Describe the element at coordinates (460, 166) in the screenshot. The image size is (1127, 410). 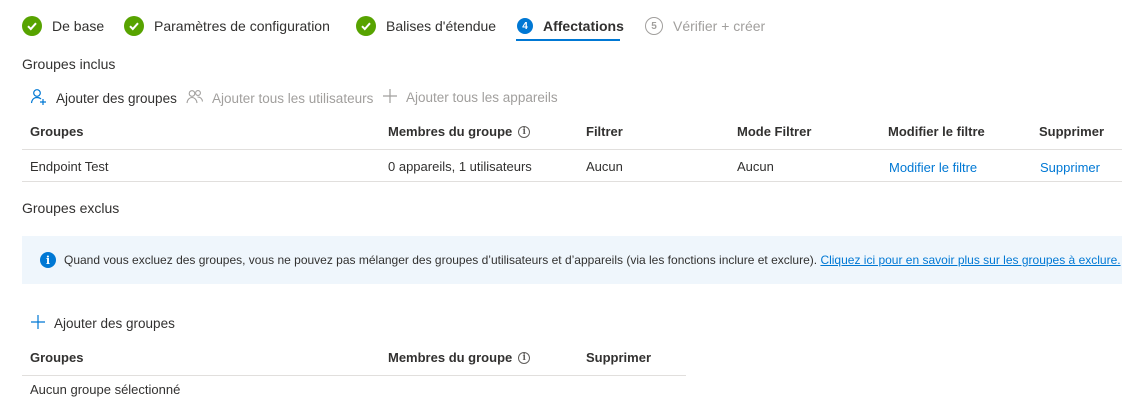
I see `row-group-members: 0 appareils, 1 utilisateurs` at that location.